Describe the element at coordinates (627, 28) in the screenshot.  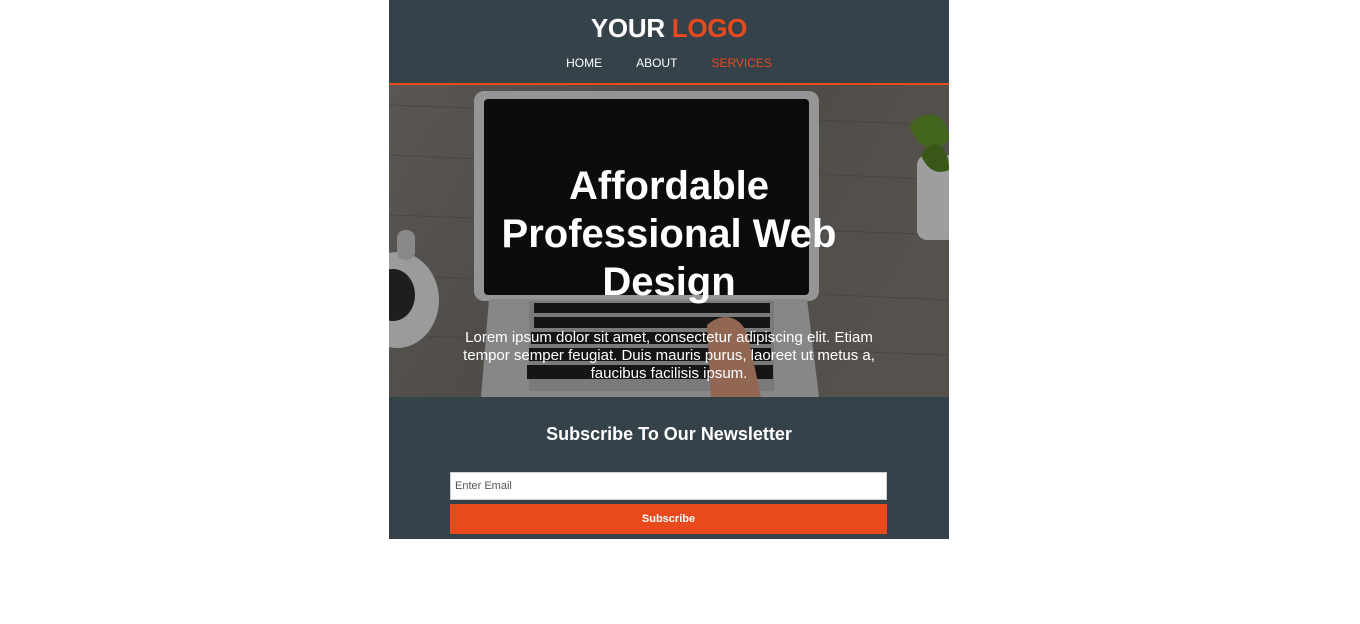
I see `logo-primary-text: YOUR` at that location.